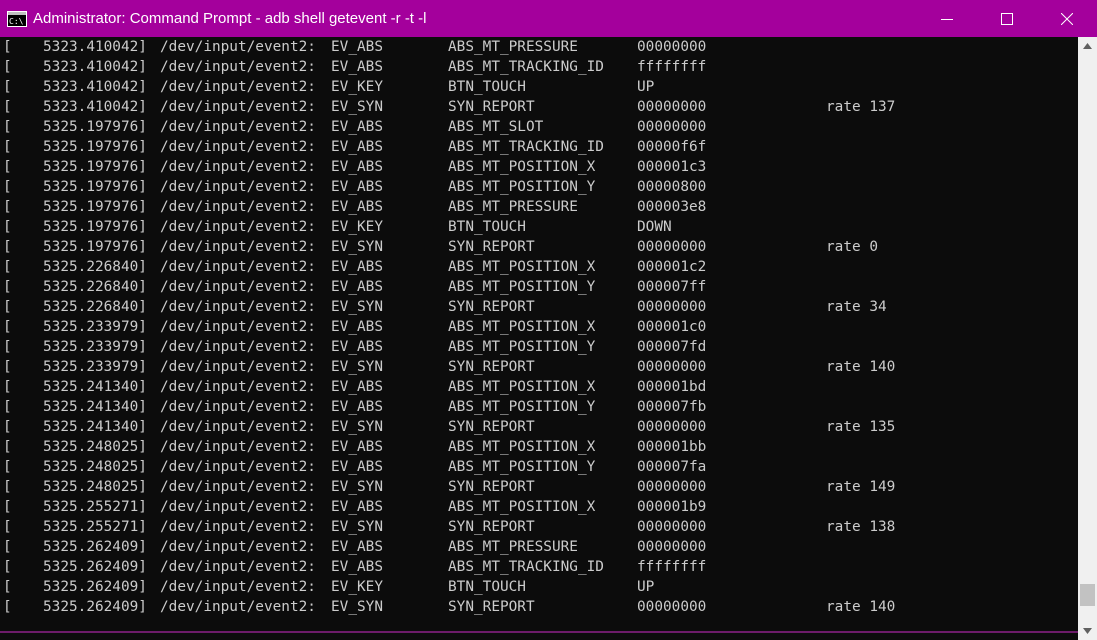 Image resolution: width=1097 pixels, height=640 pixels. Describe the element at coordinates (95, 347) in the screenshot. I see `line-timestamp: 5325.233979]` at that location.